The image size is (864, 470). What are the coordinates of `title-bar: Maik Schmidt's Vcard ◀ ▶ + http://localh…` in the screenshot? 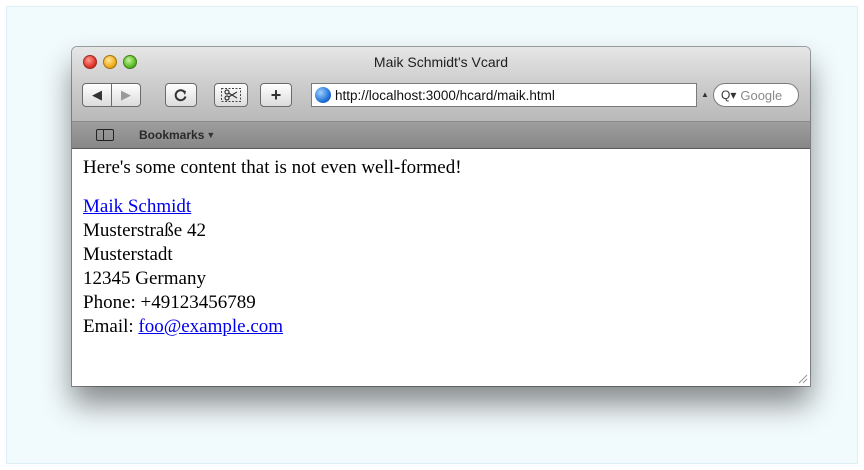 It's located at (441, 84).